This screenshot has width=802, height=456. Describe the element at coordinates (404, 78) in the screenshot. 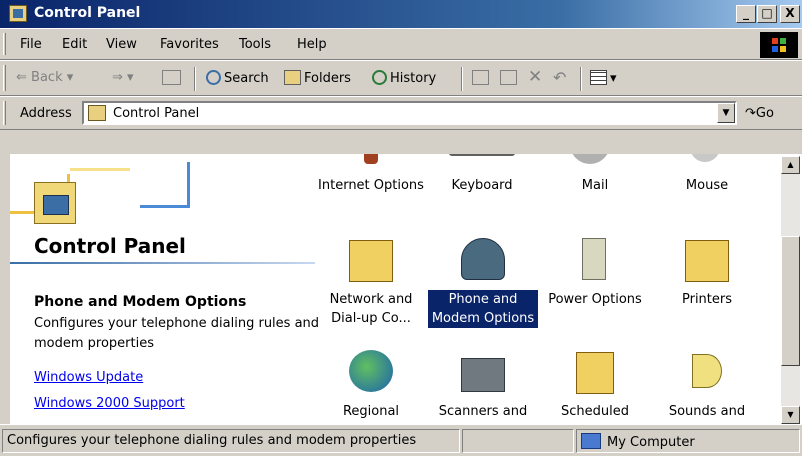

I see `history-button: History` at that location.